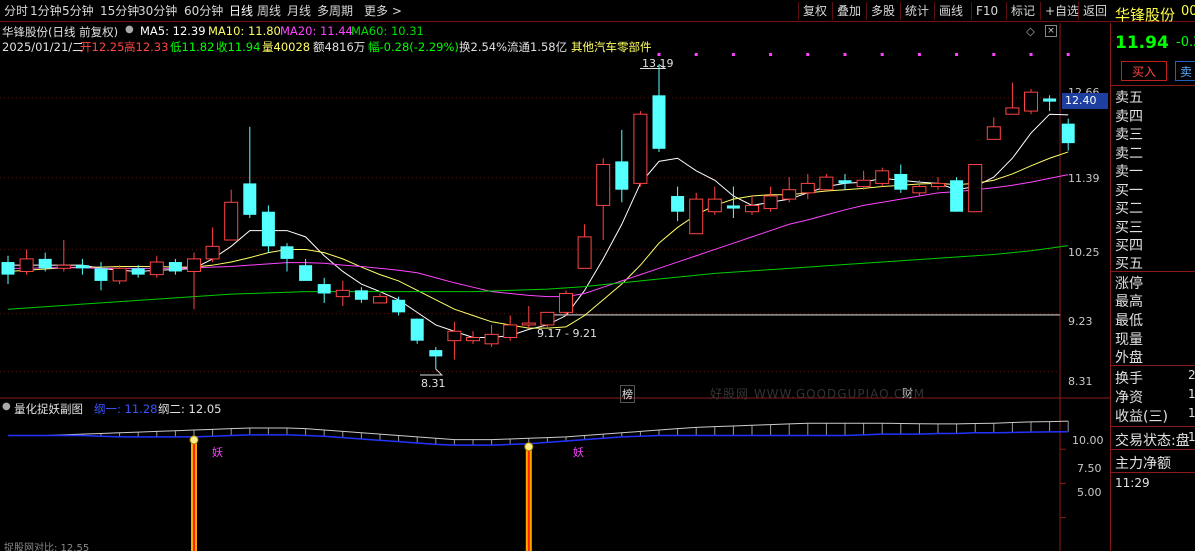  I want to click on rank-marker: 榜, so click(627, 394).